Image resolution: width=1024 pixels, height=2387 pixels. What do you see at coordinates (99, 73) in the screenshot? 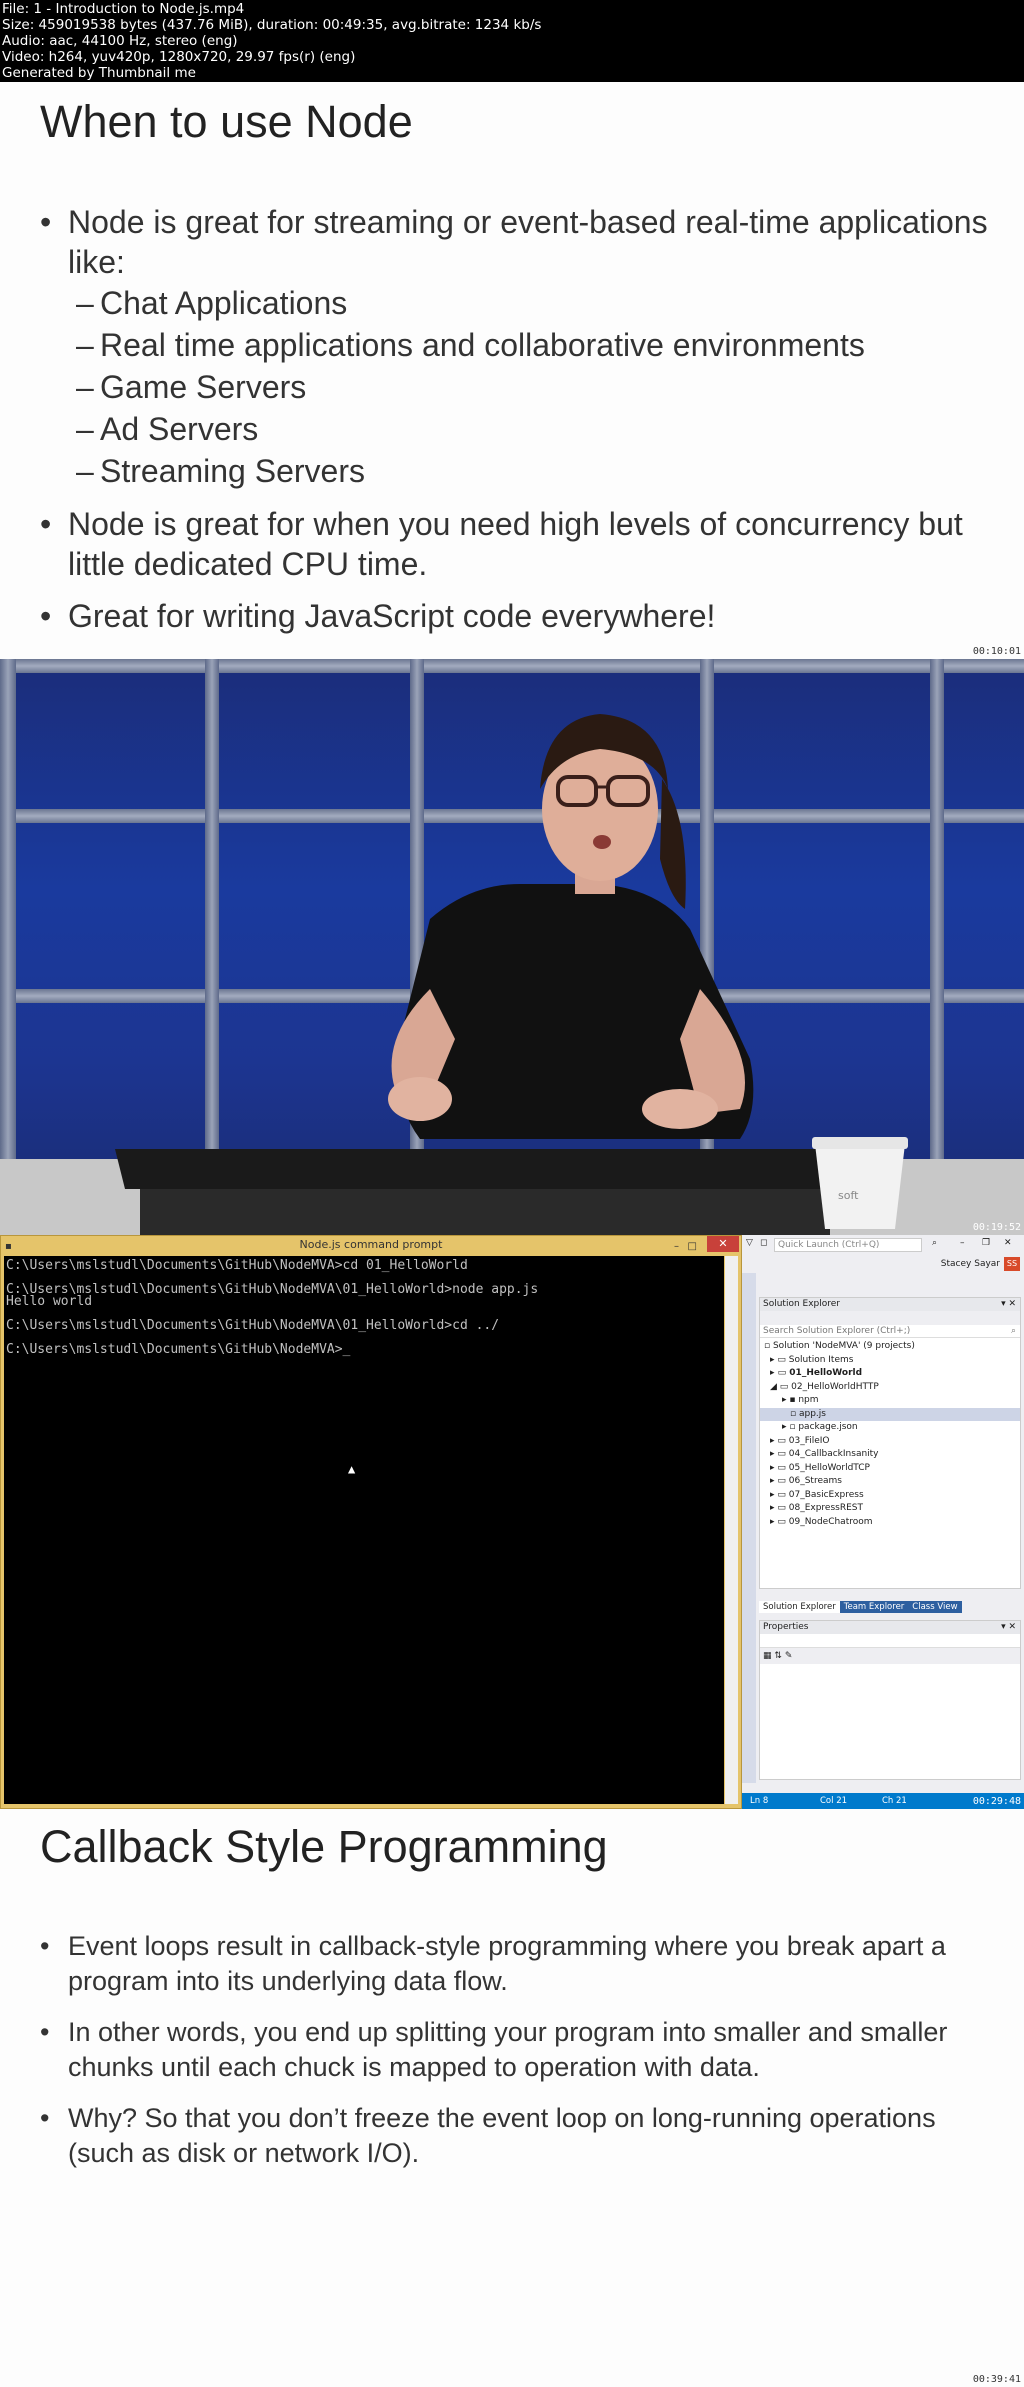
I see `meta-generator: Generated by Thumbnail me` at bounding box center [99, 73].